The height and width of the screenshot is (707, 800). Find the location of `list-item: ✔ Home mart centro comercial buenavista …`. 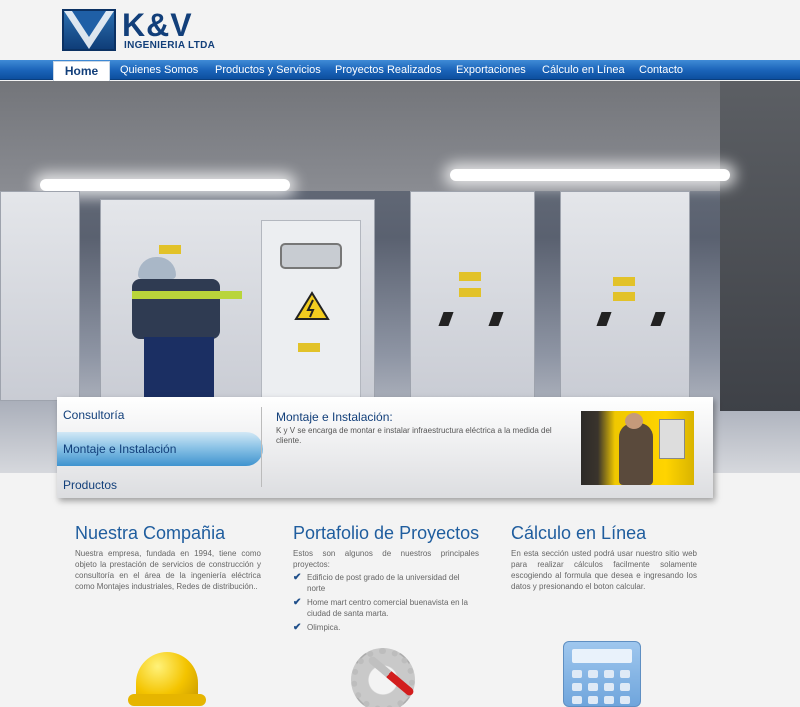

list-item: ✔ Home mart centro comercial buenavista … is located at coordinates (386, 608).